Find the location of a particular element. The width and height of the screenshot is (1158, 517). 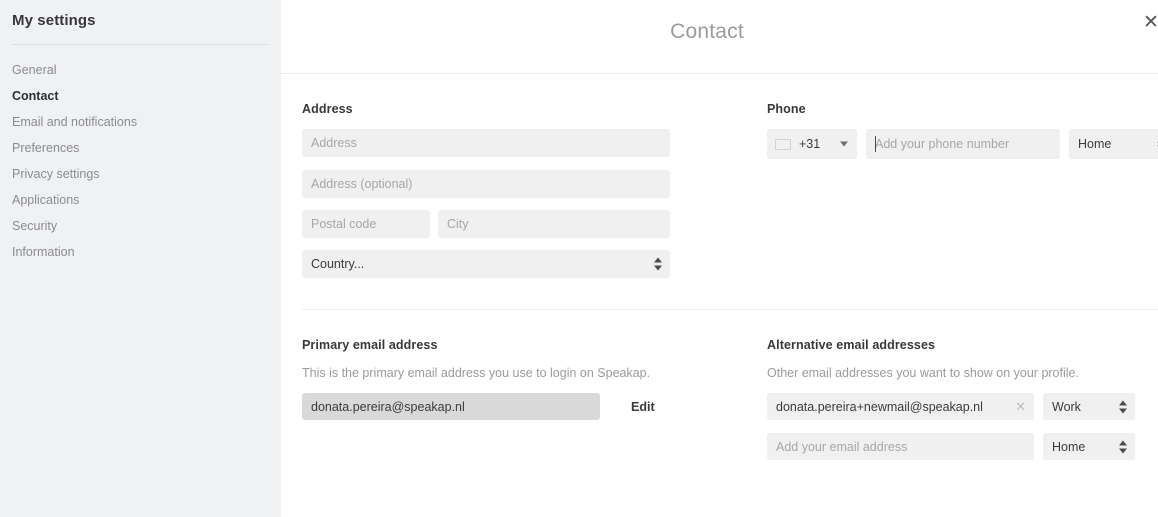

sidebar-item-applications: Applications is located at coordinates (136, 200).